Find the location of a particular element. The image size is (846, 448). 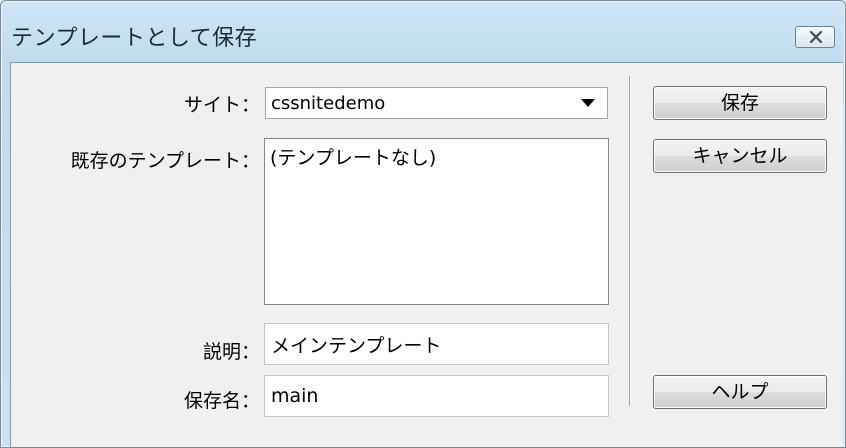

help-button: ヘルプ is located at coordinates (740, 392).